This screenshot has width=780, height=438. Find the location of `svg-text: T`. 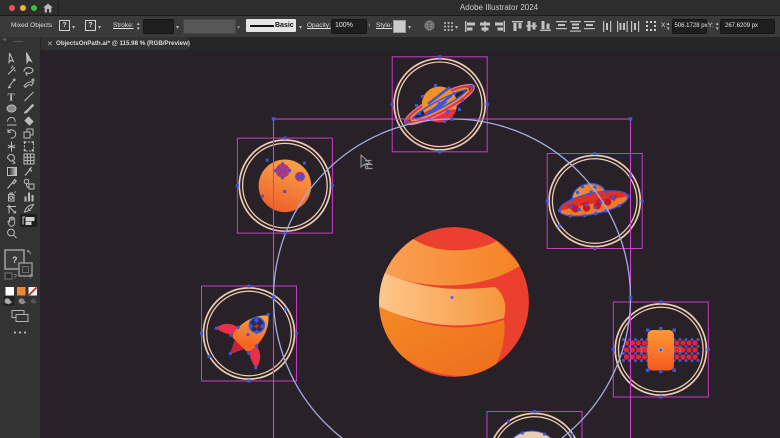

svg-text: T is located at coordinates (12, 98).